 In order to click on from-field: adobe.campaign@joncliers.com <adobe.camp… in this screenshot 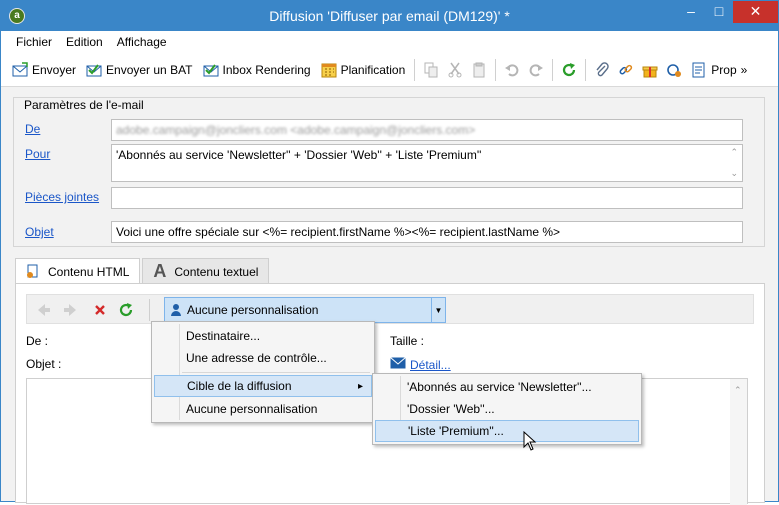, I will do `click(427, 130)`.